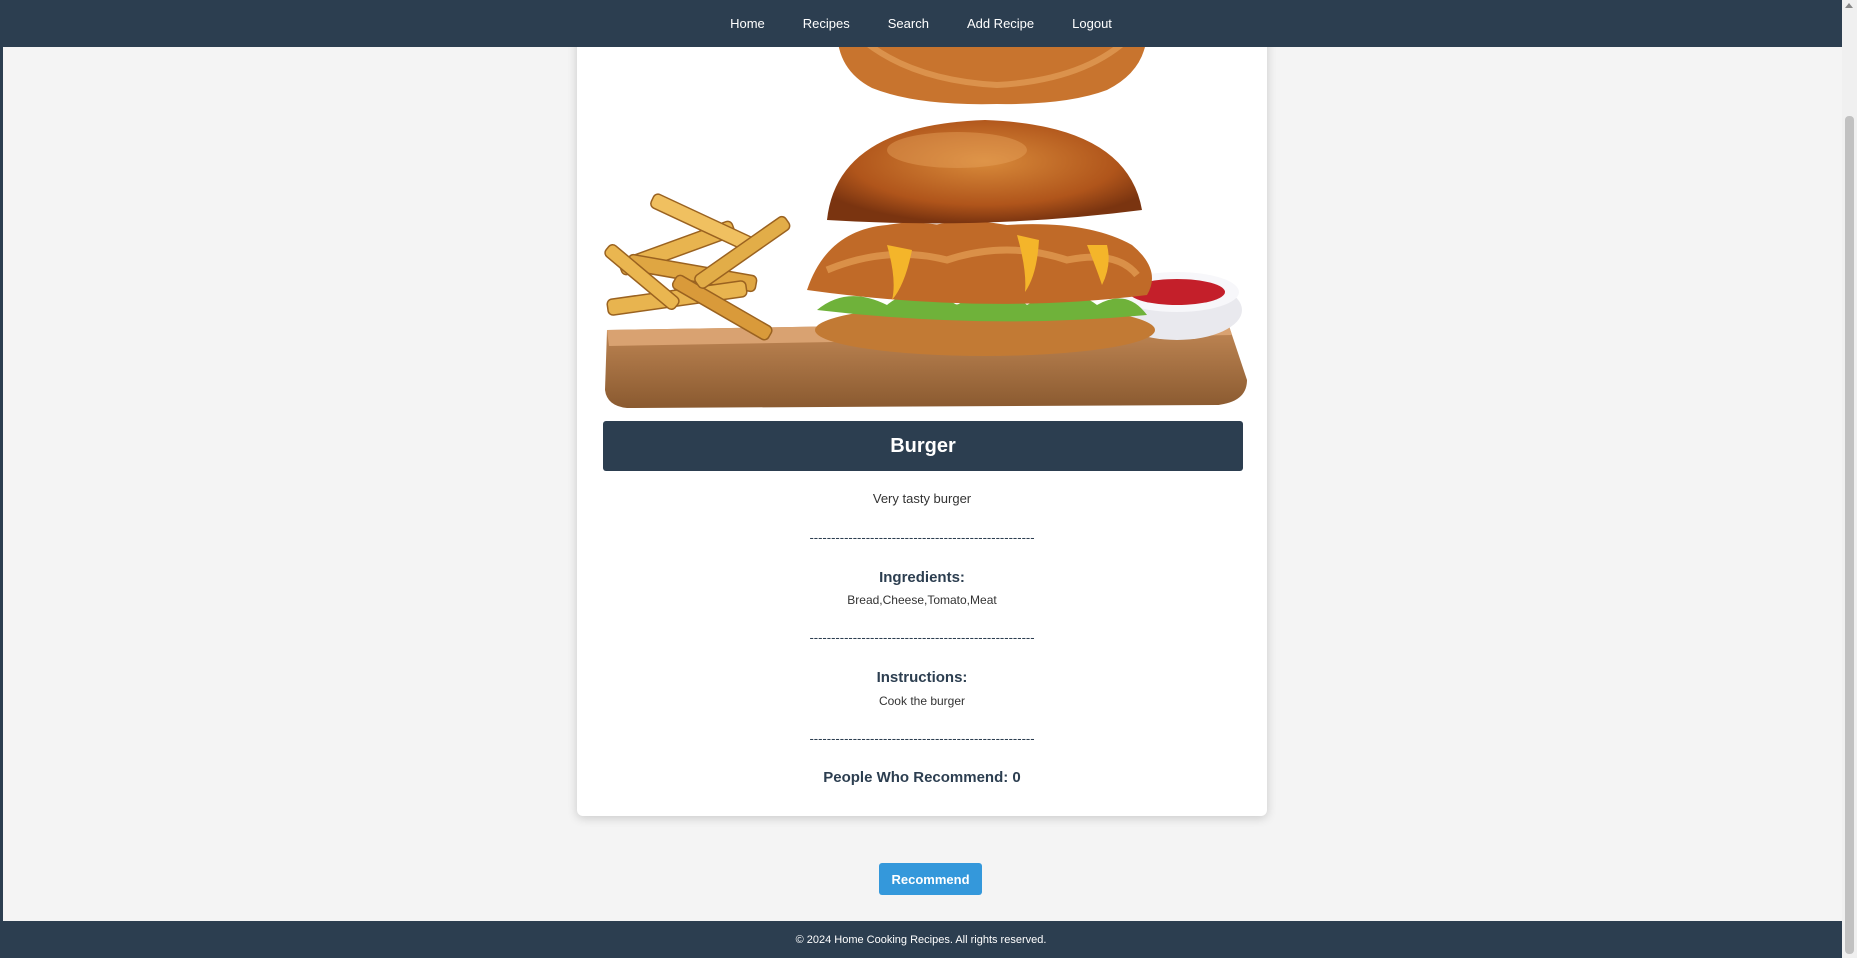  Describe the element at coordinates (922, 498) in the screenshot. I see `recipe-description: Very tasty burger` at that location.